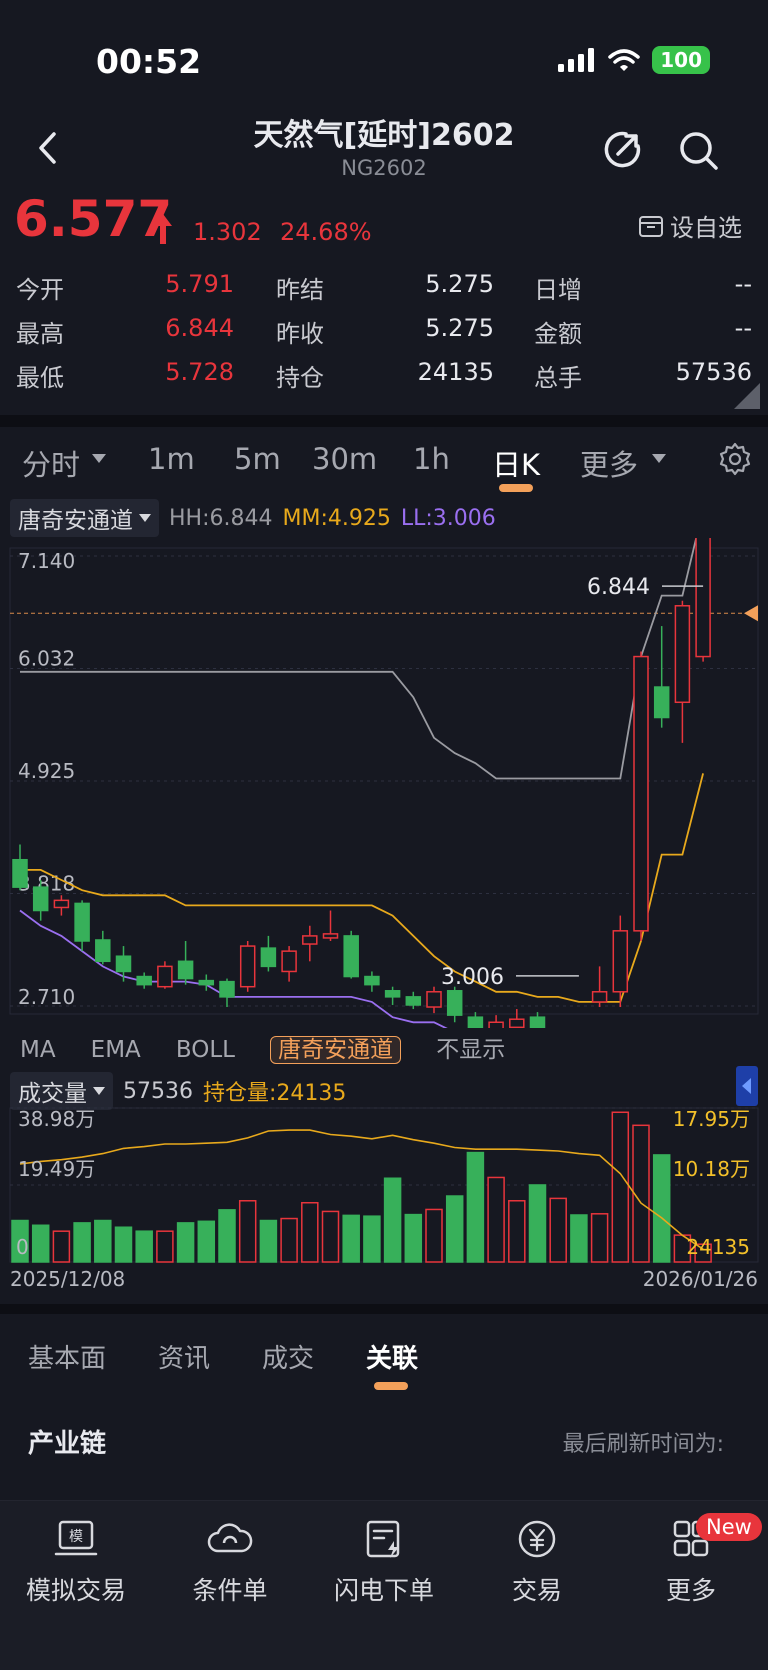 The width and height of the screenshot is (768, 1670). Describe the element at coordinates (344, 459) in the screenshot. I see `tab-30m: 30m` at that location.